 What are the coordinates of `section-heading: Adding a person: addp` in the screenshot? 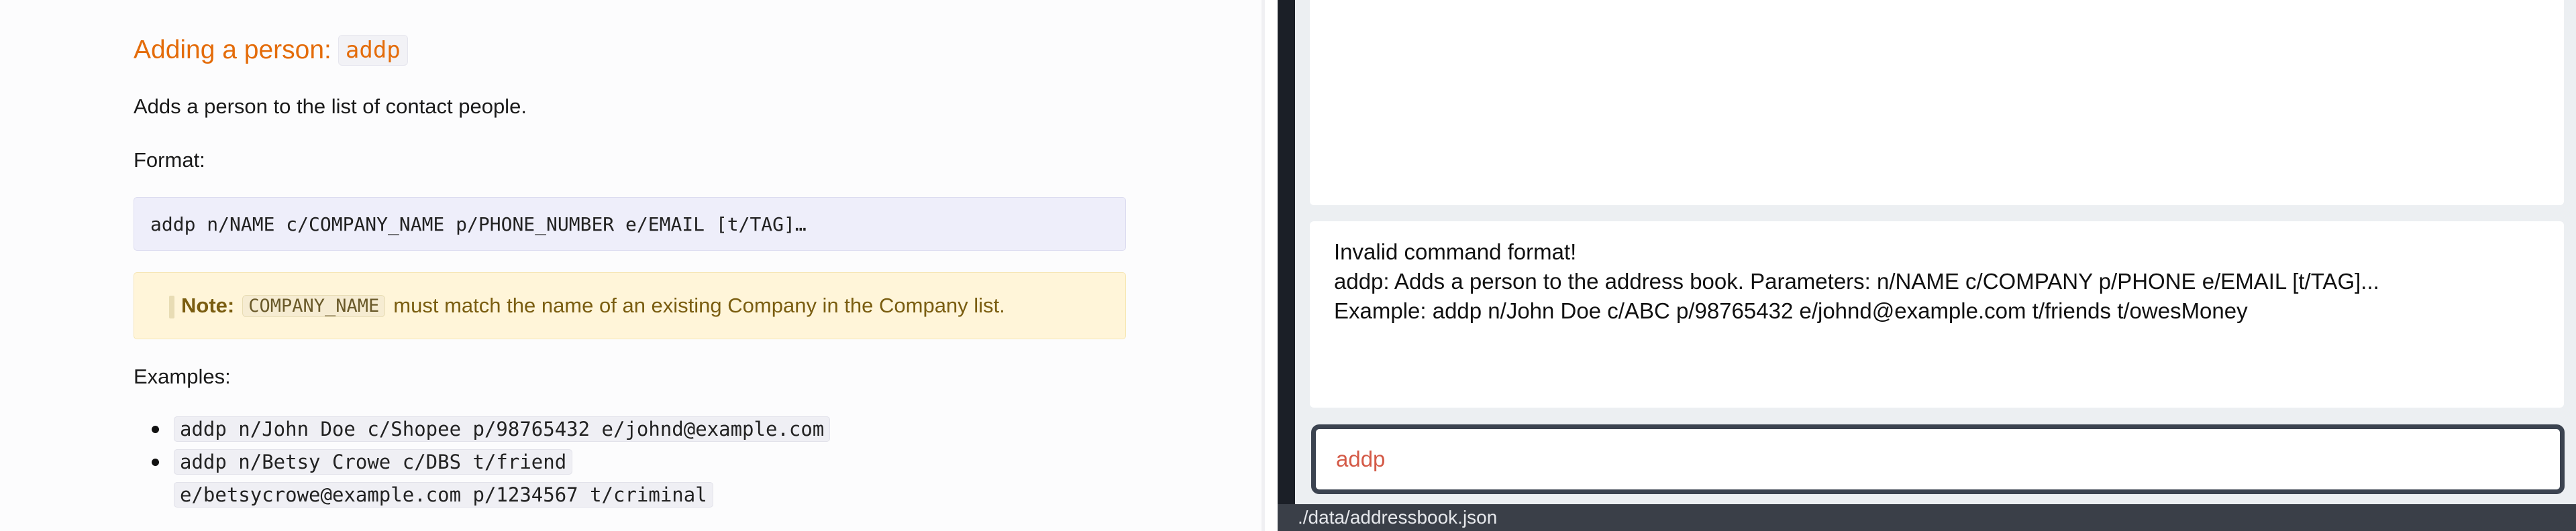 It's located at (271, 50).